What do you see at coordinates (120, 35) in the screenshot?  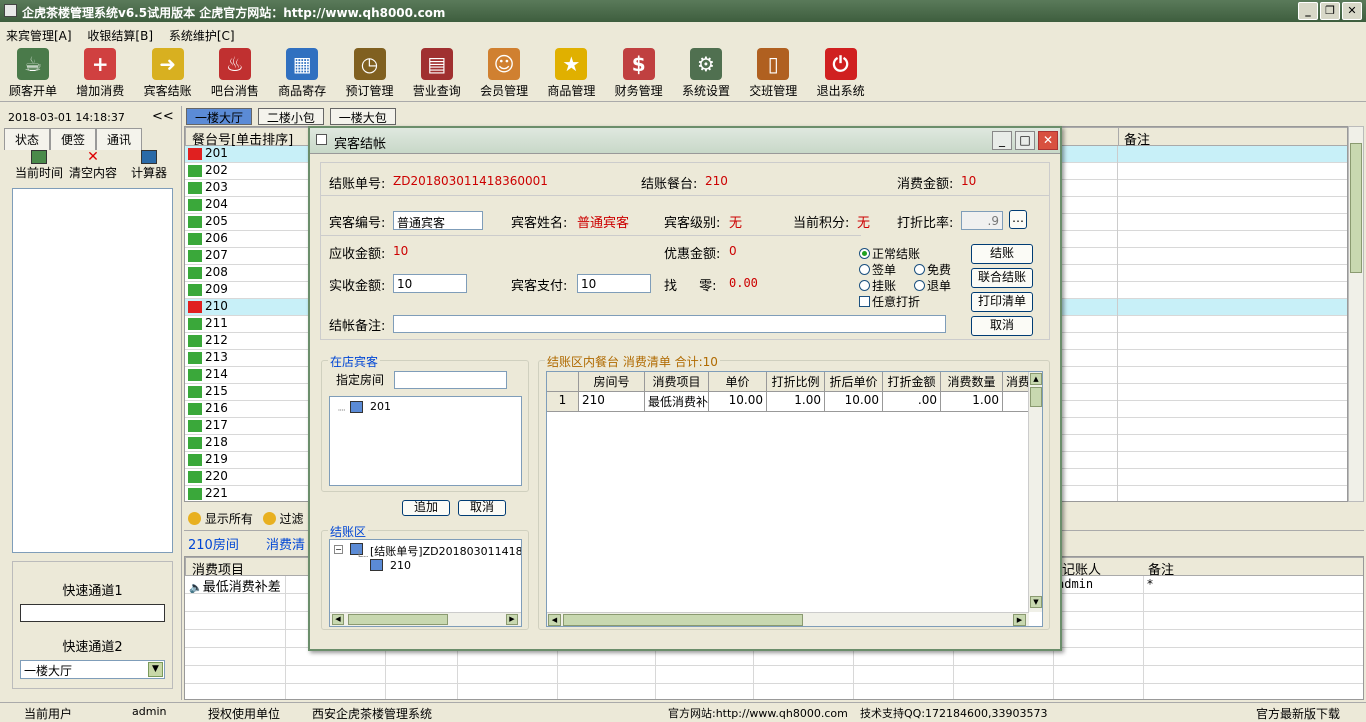 I see `menu-checkout: 收银结算[B]` at bounding box center [120, 35].